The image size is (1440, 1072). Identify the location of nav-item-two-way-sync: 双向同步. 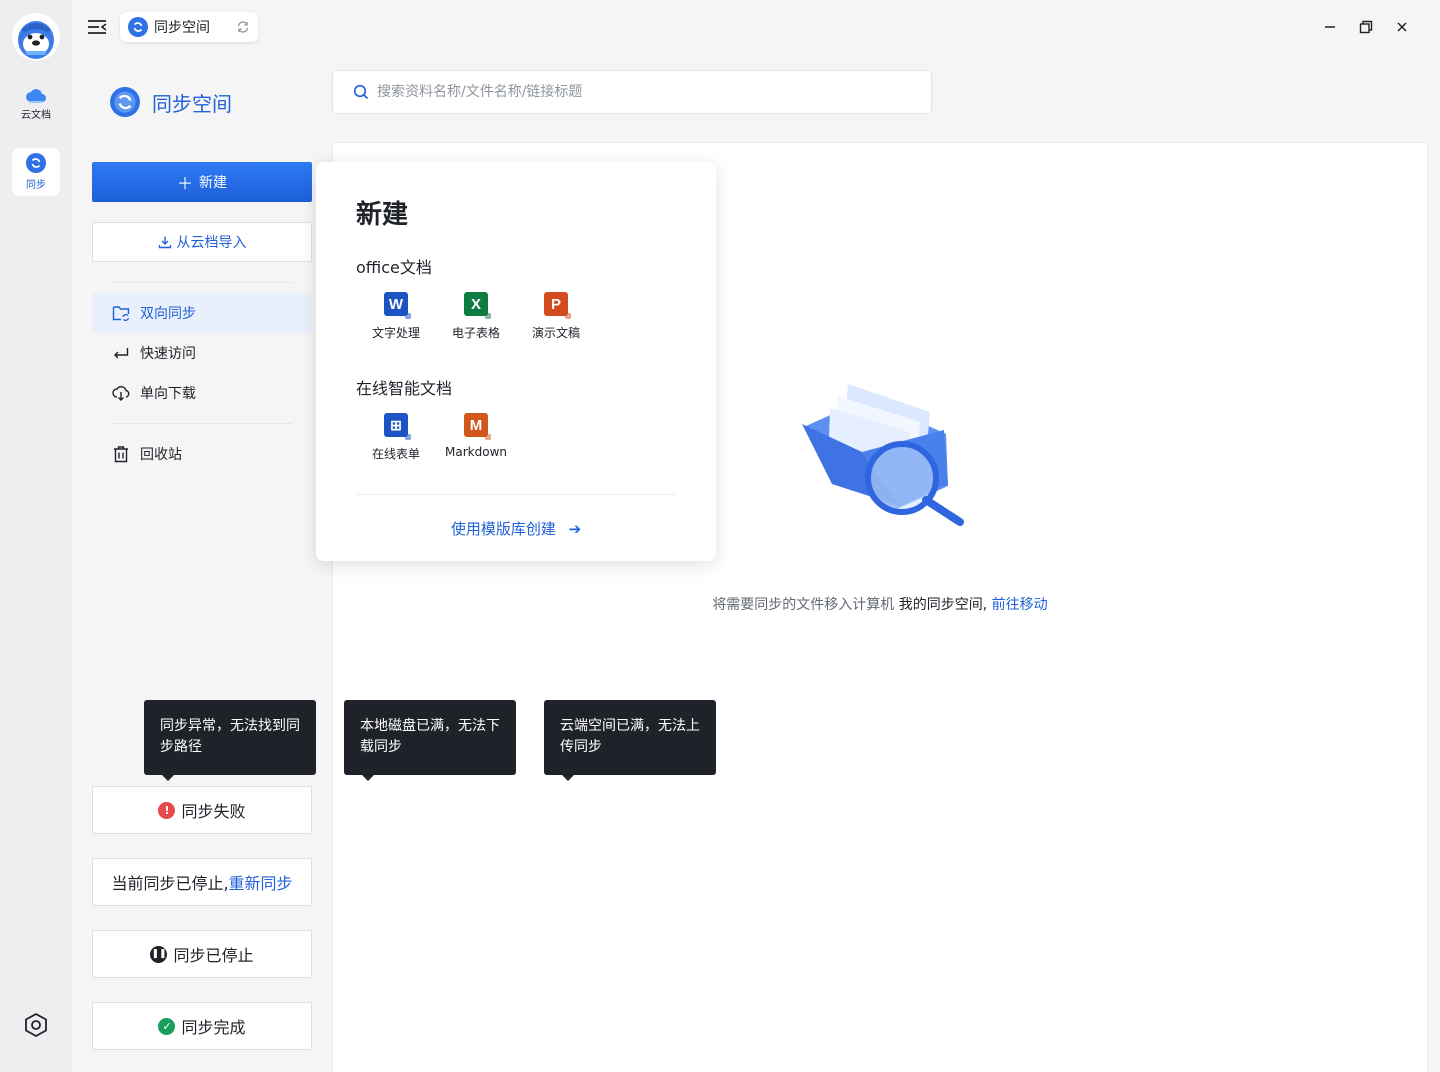
(202, 313).